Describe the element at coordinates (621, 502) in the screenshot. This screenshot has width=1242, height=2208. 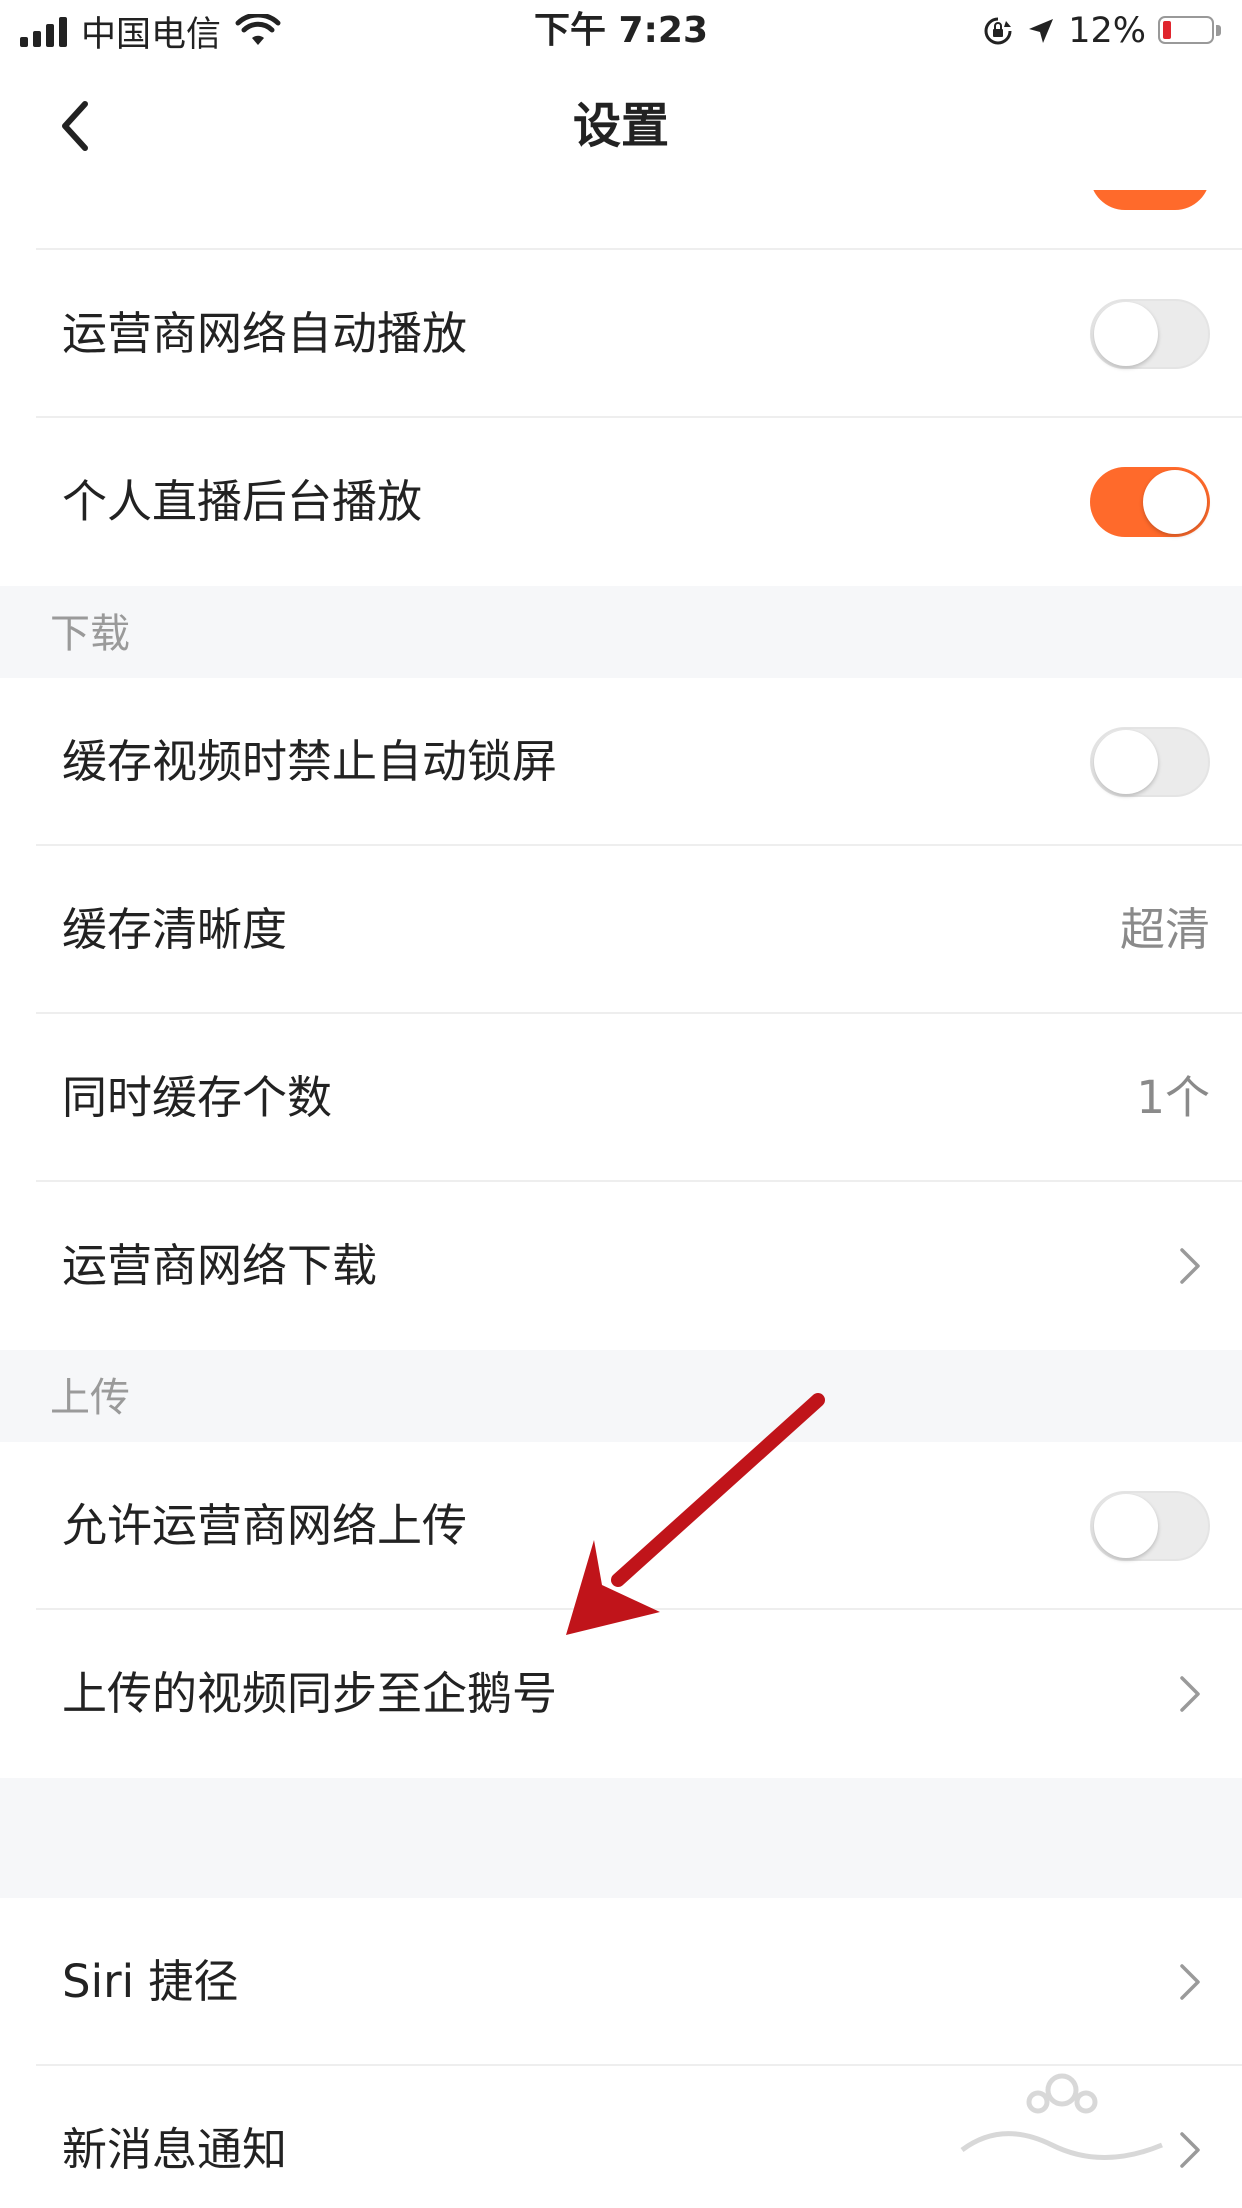
I see `setting-row-live-background: 个人直播后台播放` at that location.